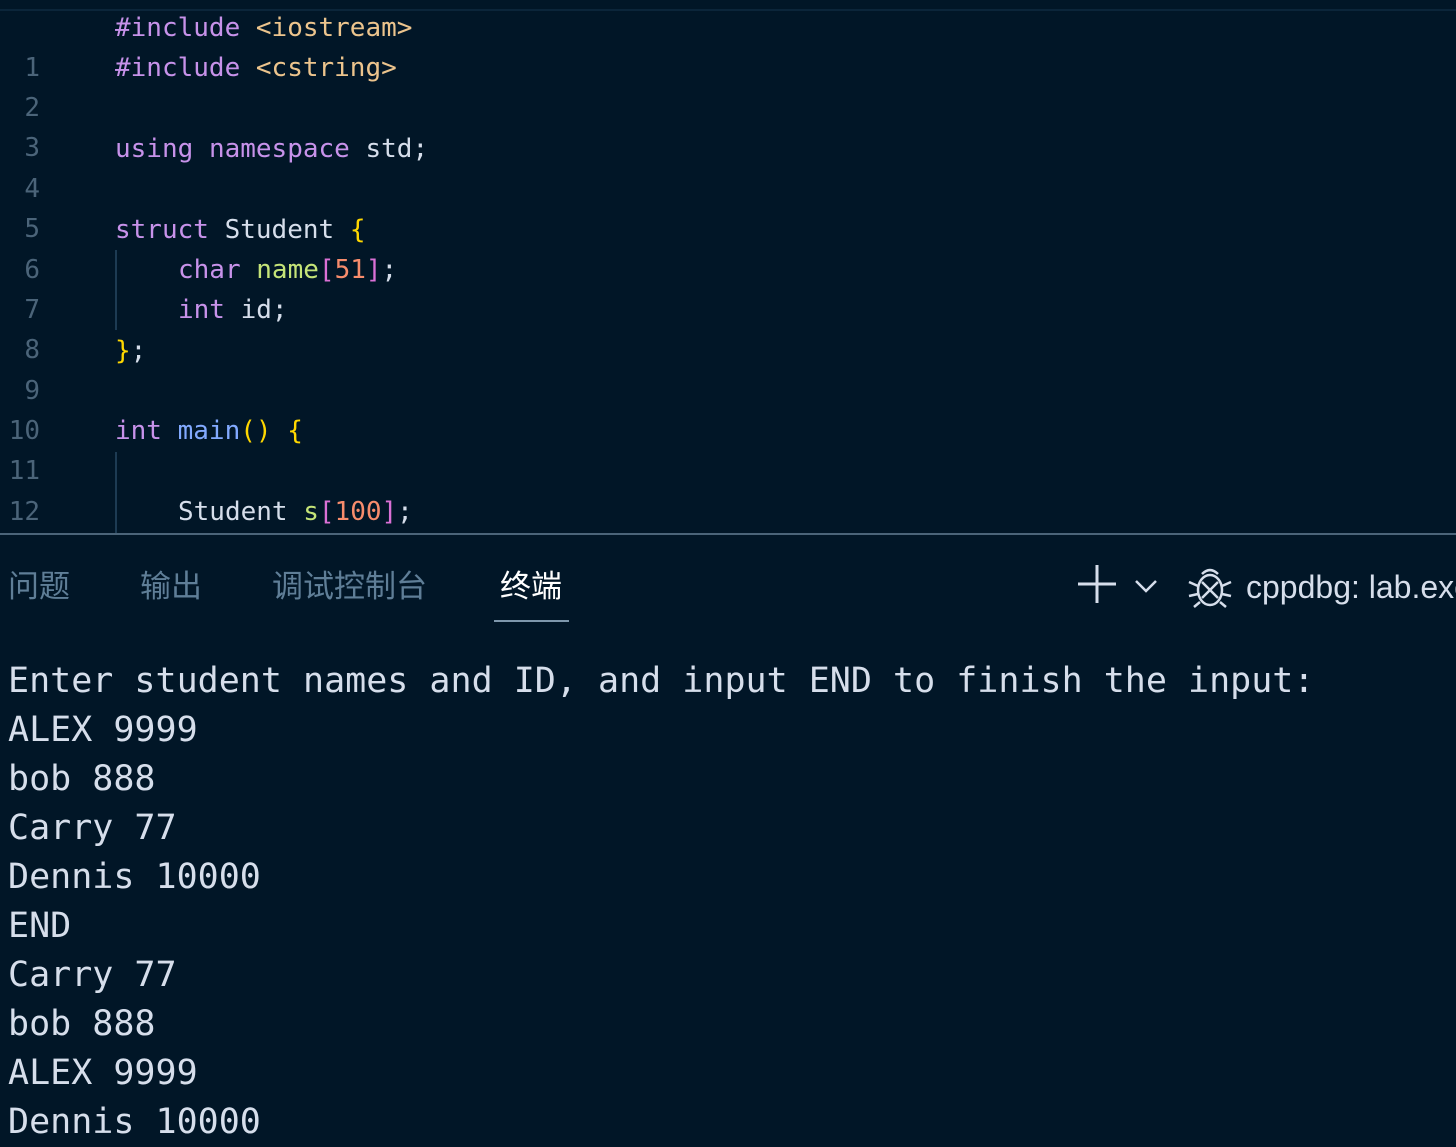  What do you see at coordinates (233, 310) in the screenshot?
I see `code-text: int id;` at bounding box center [233, 310].